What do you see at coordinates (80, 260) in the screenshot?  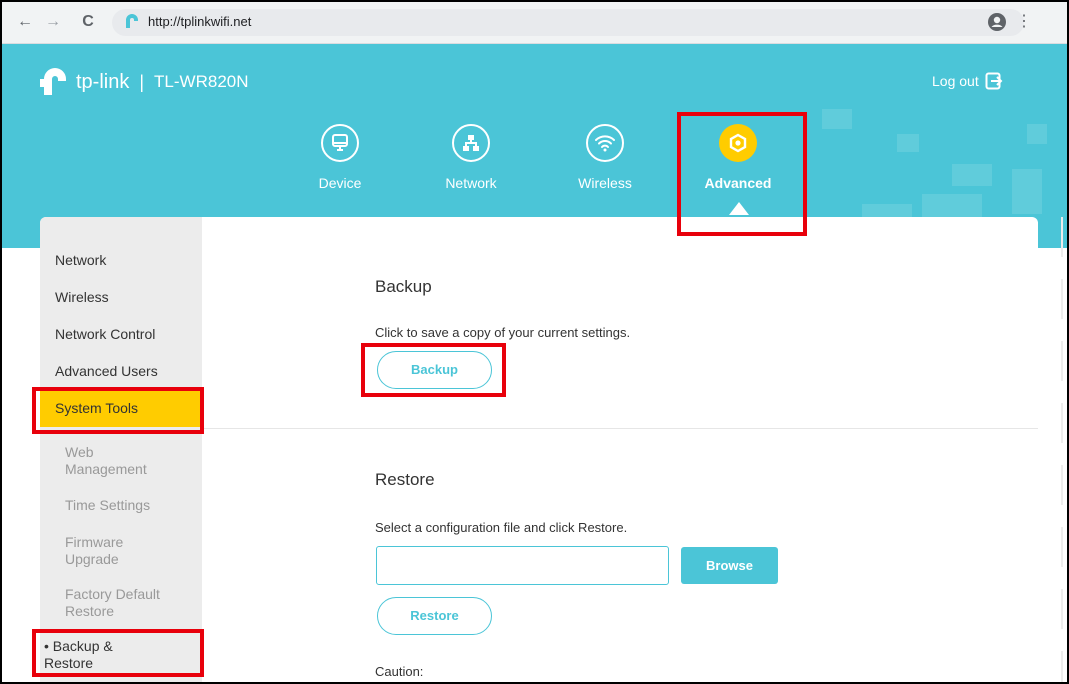 I see `sidebar-item-network: Network` at bounding box center [80, 260].